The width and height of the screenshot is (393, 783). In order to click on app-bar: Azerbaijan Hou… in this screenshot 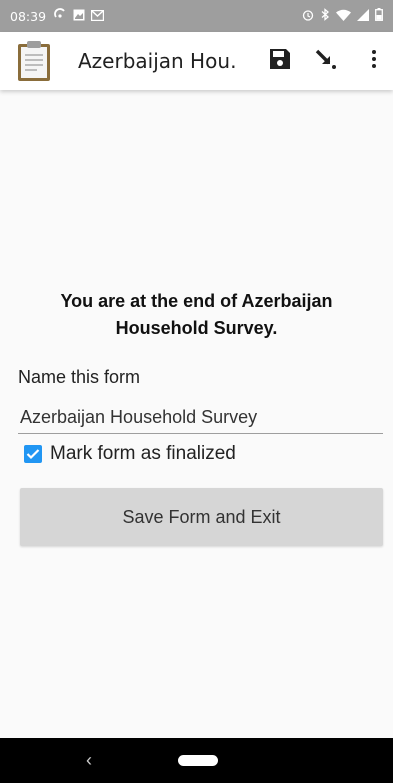, I will do `click(196, 61)`.